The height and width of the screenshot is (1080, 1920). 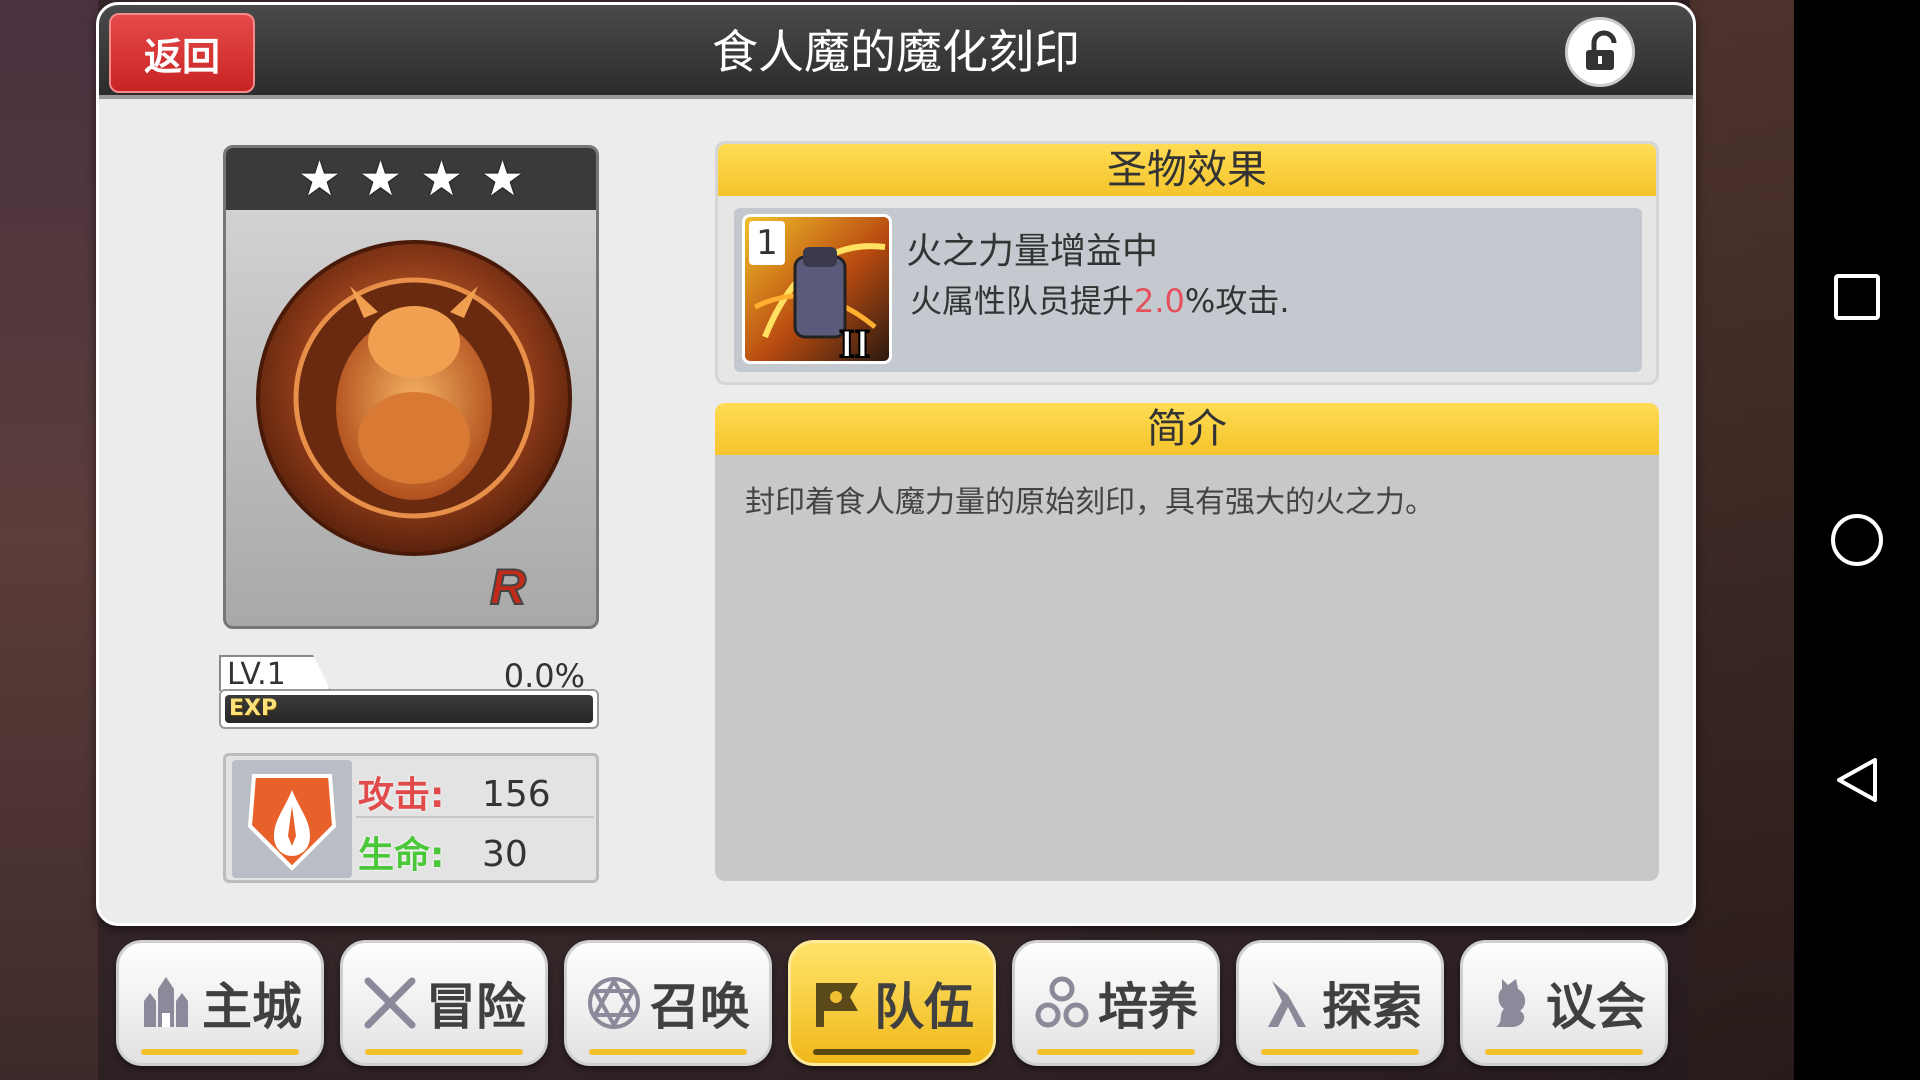 I want to click on unlock-icon, so click(x=1601, y=50).